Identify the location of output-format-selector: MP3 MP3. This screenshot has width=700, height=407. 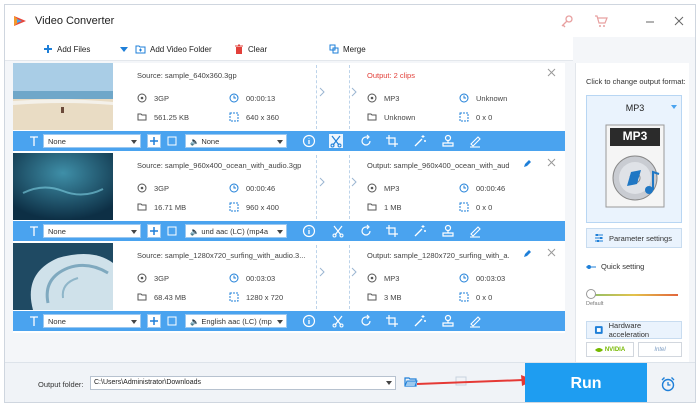
(634, 159).